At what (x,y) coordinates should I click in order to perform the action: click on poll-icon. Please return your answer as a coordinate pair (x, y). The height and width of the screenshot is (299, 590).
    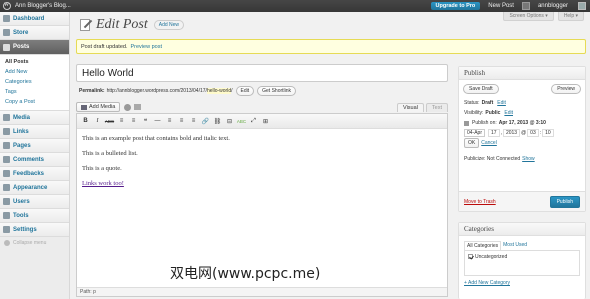
    Looking at the image, I should click on (128, 107).